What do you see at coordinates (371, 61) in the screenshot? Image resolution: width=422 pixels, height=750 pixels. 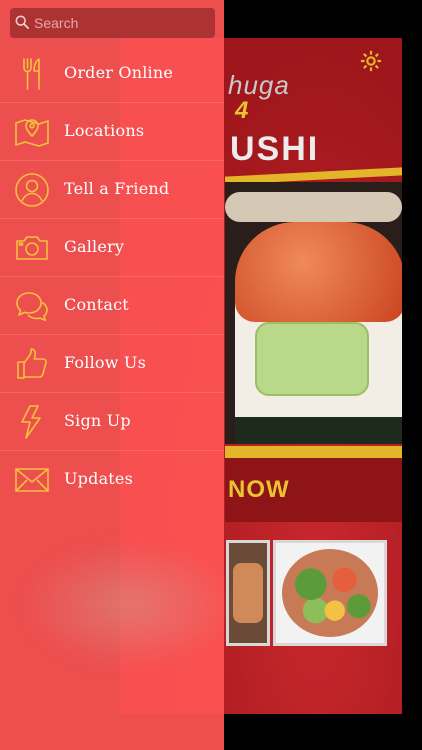 I see `gear-icon` at bounding box center [371, 61].